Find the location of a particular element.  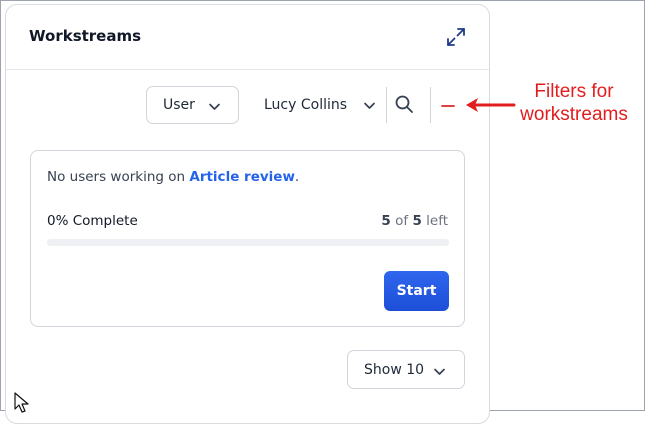

type-filter-select: User is located at coordinates (192, 105).